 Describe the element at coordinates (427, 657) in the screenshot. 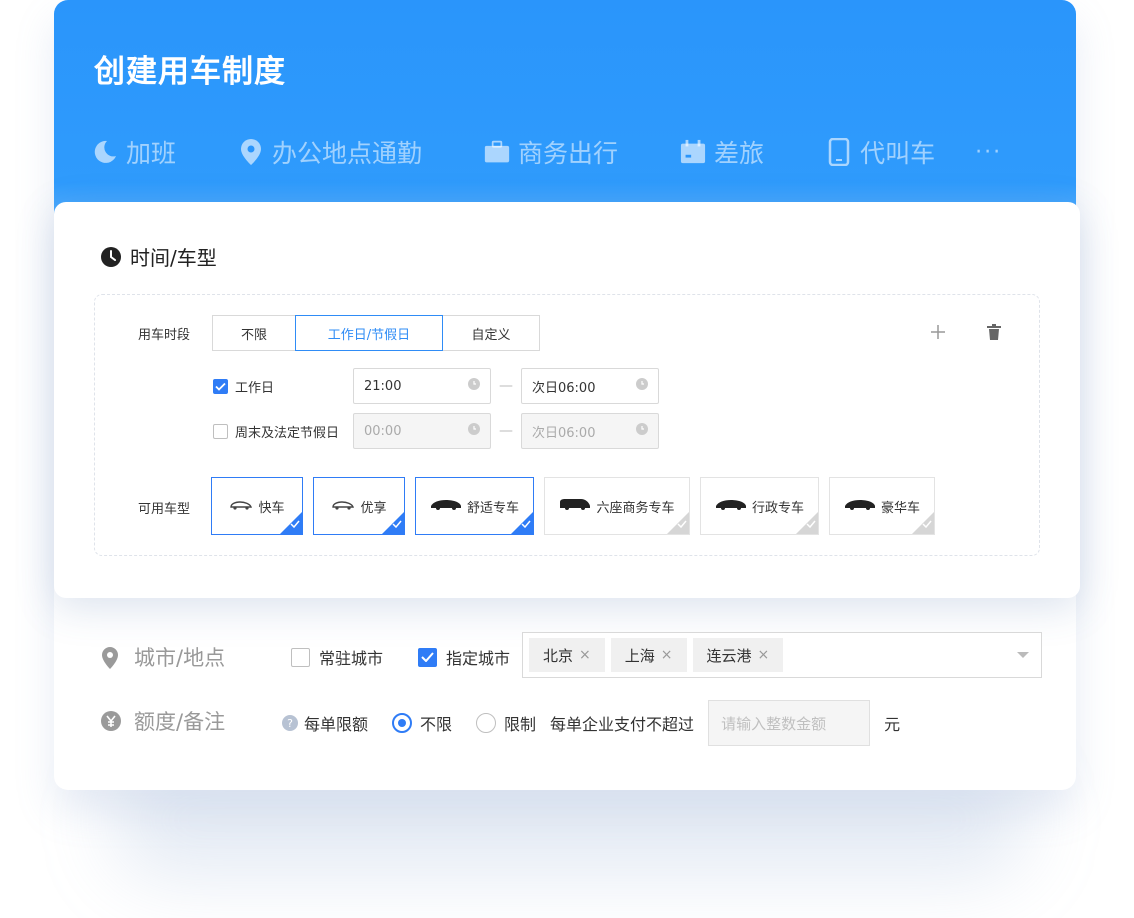

I see `specified-city-checkbox` at that location.